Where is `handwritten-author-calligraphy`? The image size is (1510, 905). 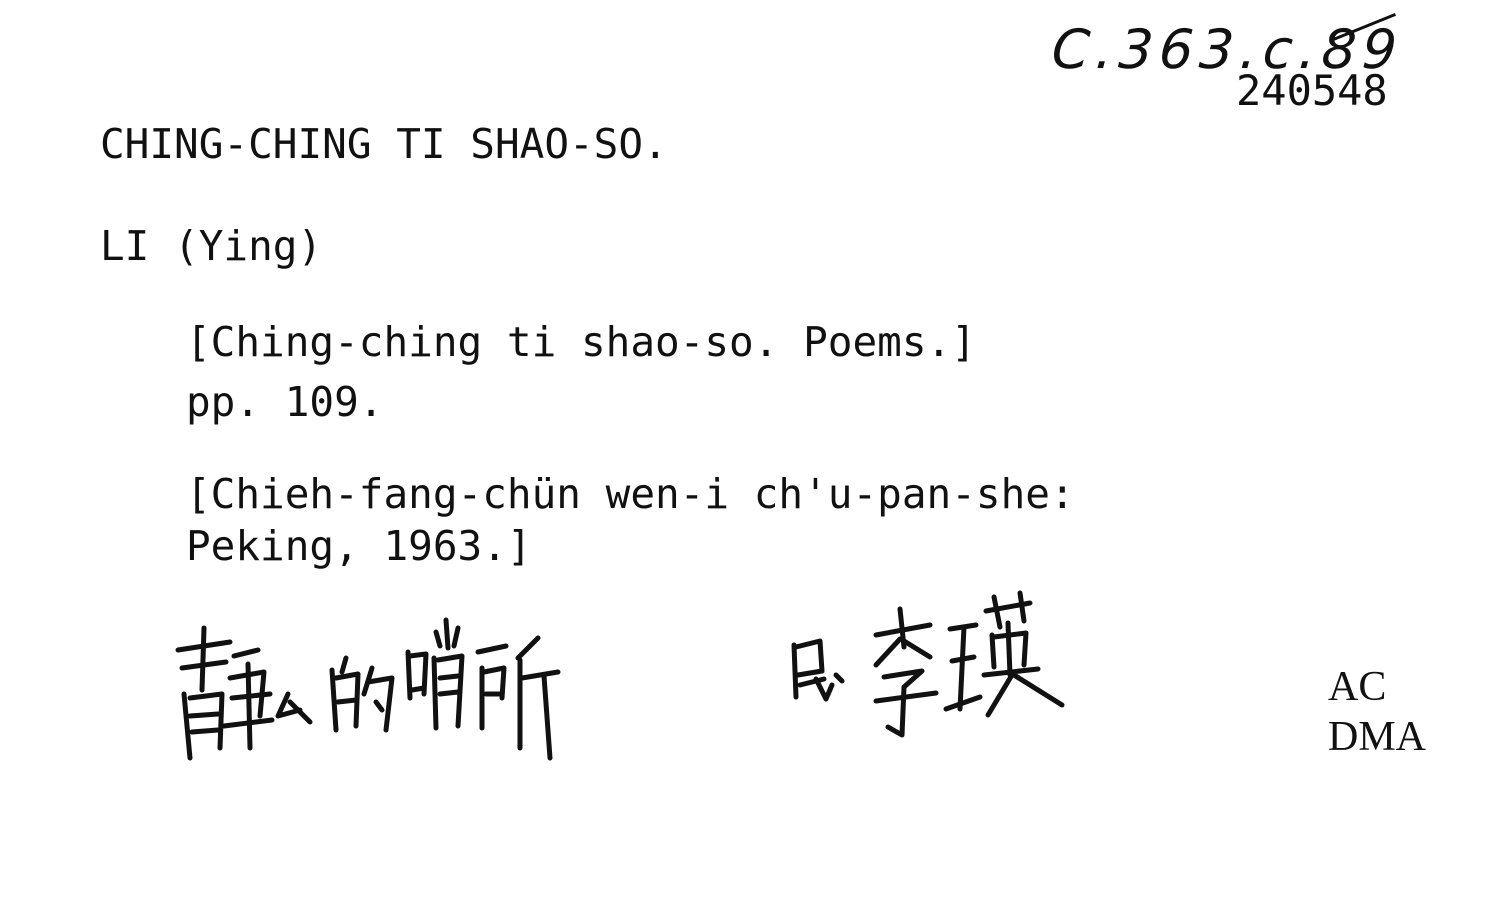
handwritten-author-calligraphy is located at coordinates (928, 664).